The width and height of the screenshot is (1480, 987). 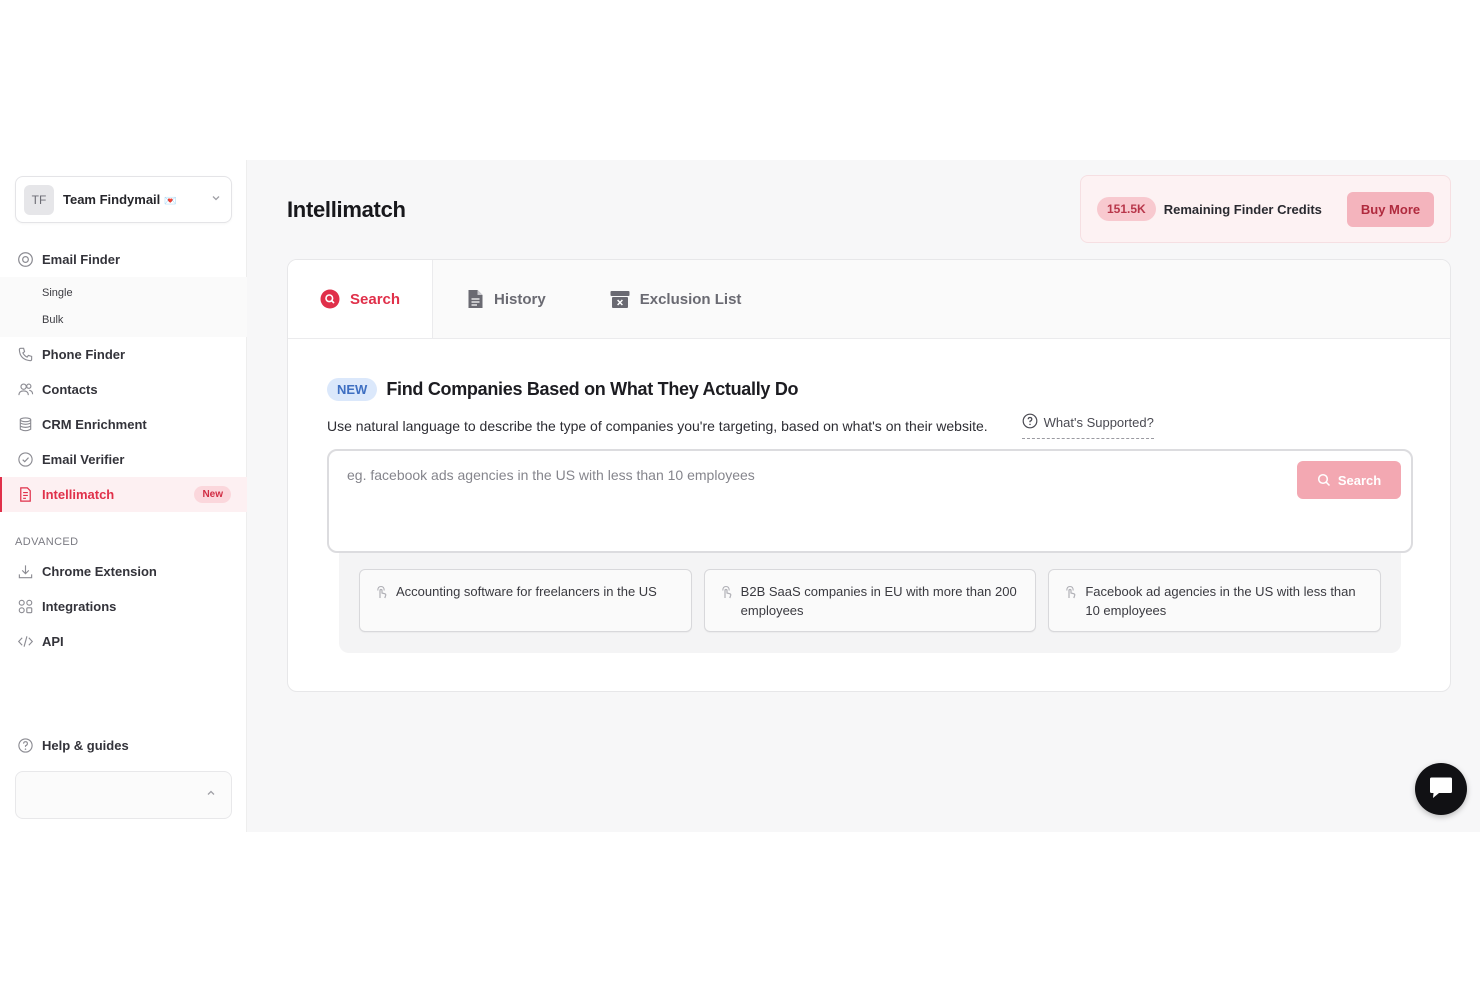 I want to click on whats-supported-link: What's Supported?, so click(x=1087, y=426).